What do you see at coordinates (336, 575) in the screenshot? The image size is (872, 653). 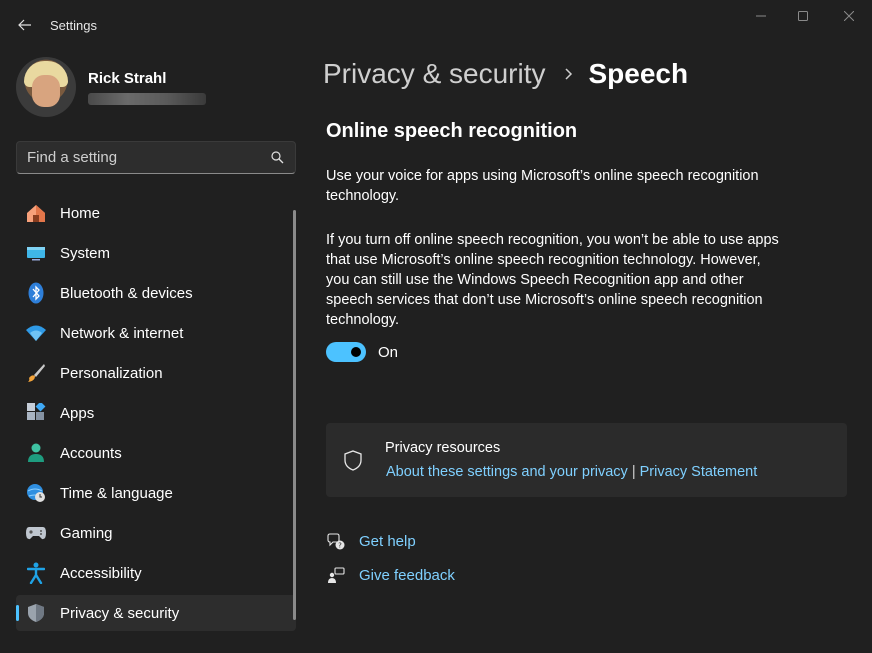 I see `feedback-icon` at bounding box center [336, 575].